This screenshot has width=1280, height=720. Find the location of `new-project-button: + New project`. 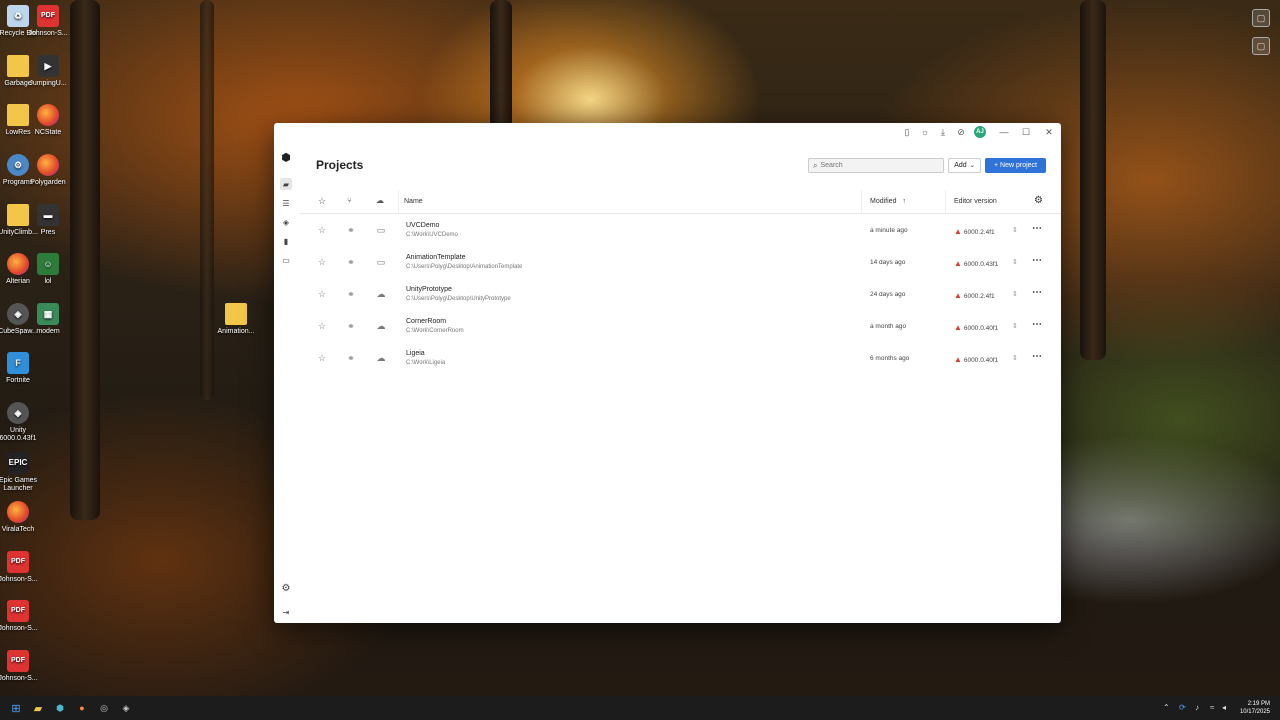

new-project-button: + New project is located at coordinates (1015, 165).